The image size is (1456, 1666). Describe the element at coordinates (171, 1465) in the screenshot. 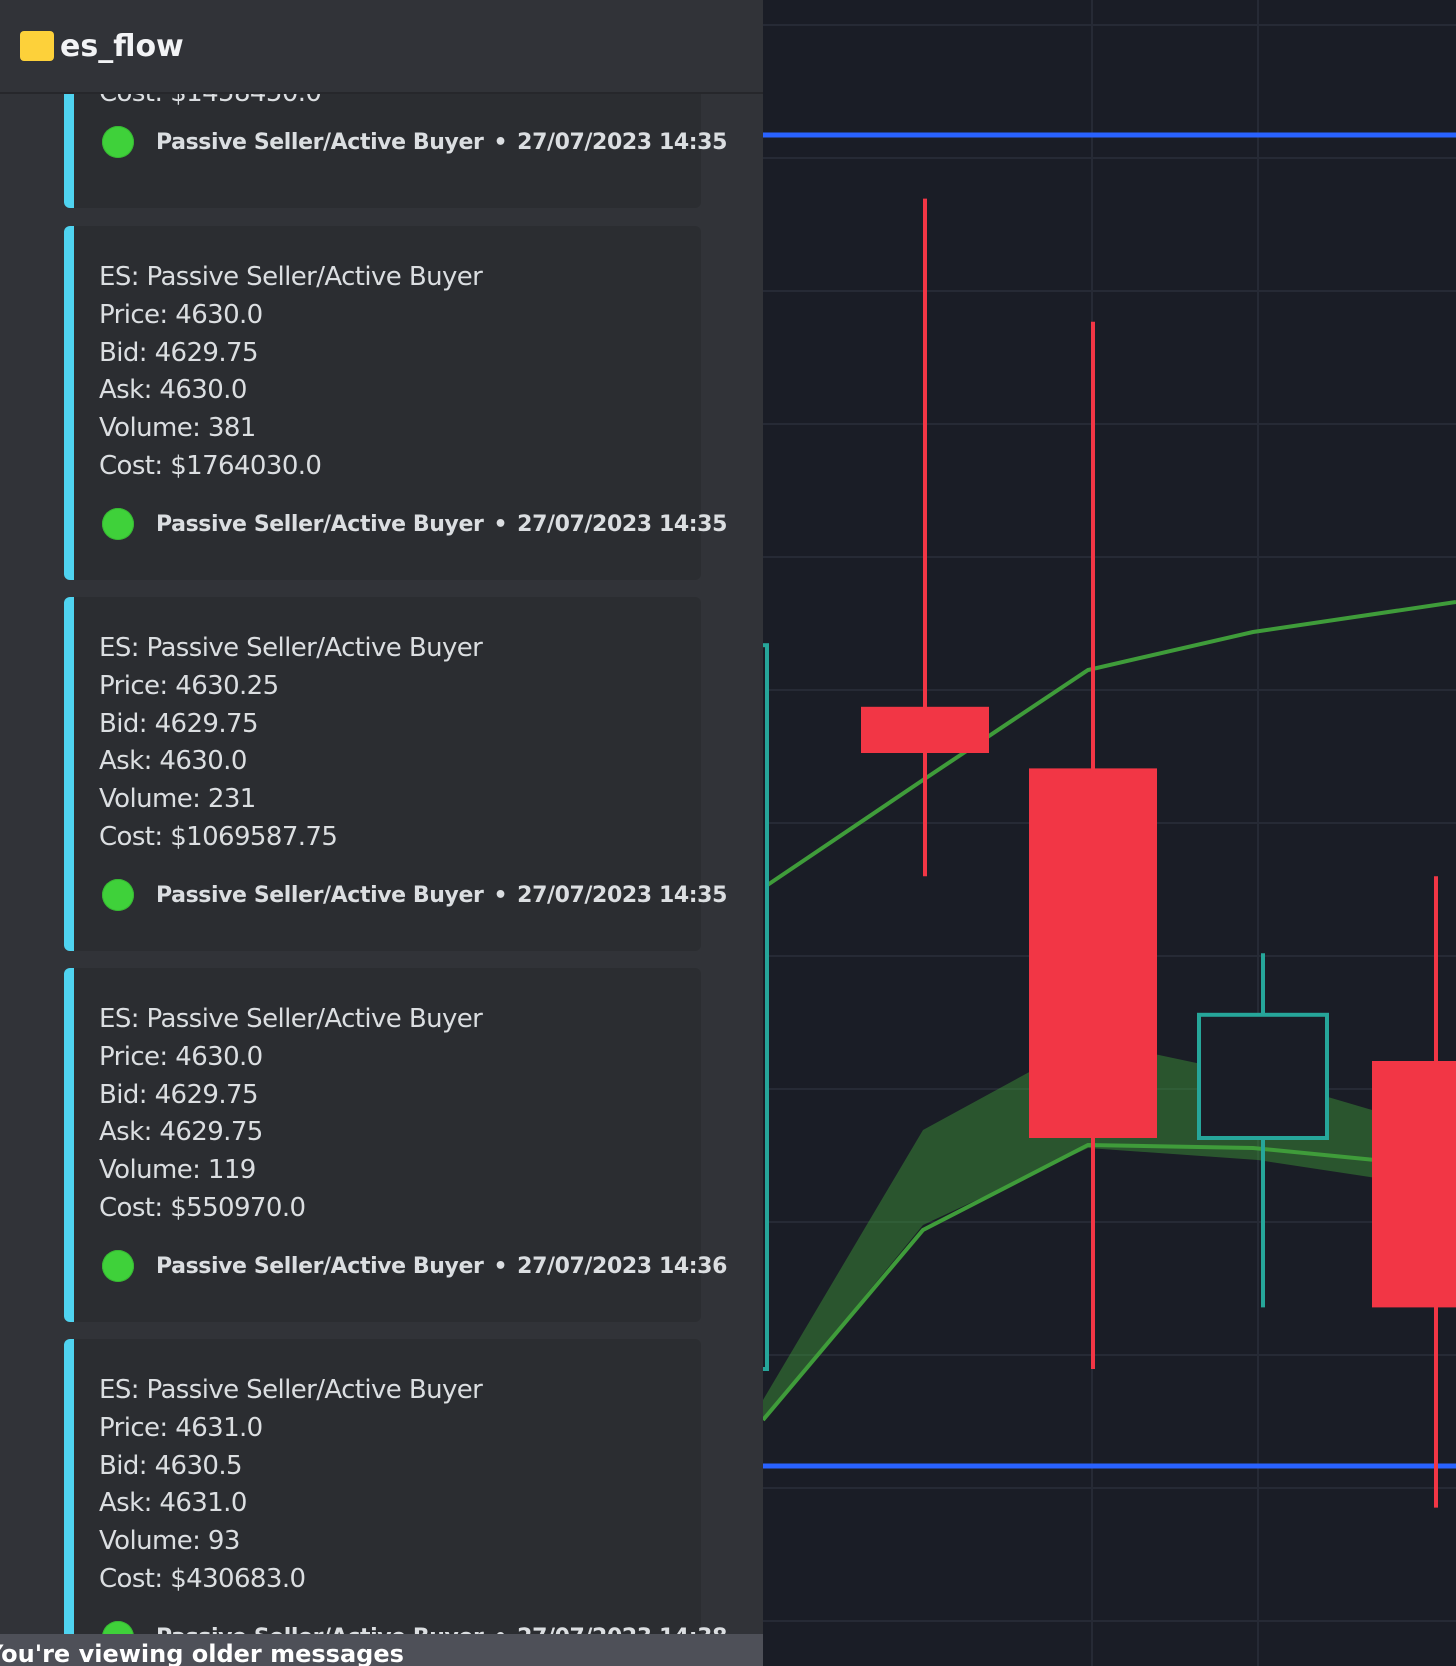

I see `embed-line: Bid: 4630.5` at that location.